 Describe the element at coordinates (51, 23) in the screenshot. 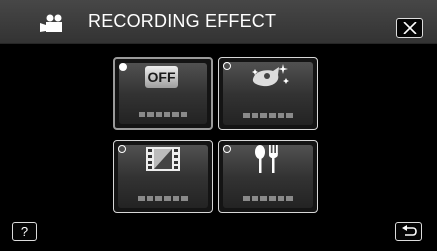

I see `video-camera-icon` at that location.